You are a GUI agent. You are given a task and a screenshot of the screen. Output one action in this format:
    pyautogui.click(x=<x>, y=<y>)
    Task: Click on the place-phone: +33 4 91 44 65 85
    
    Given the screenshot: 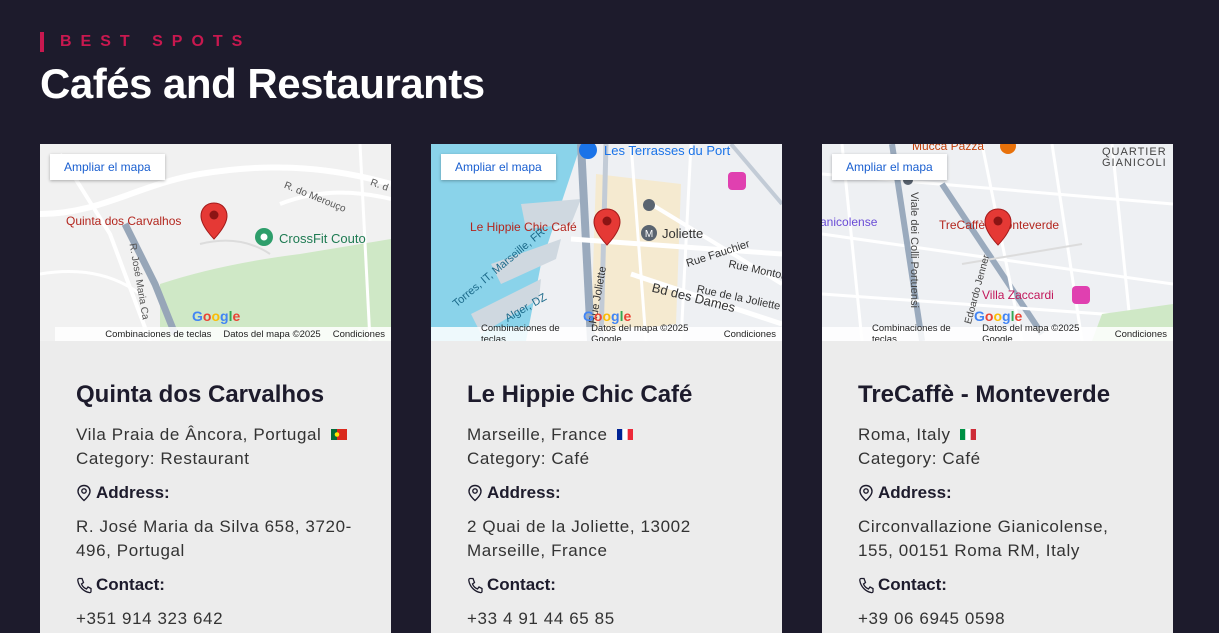 What is the action you would take?
    pyautogui.click(x=606, y=619)
    